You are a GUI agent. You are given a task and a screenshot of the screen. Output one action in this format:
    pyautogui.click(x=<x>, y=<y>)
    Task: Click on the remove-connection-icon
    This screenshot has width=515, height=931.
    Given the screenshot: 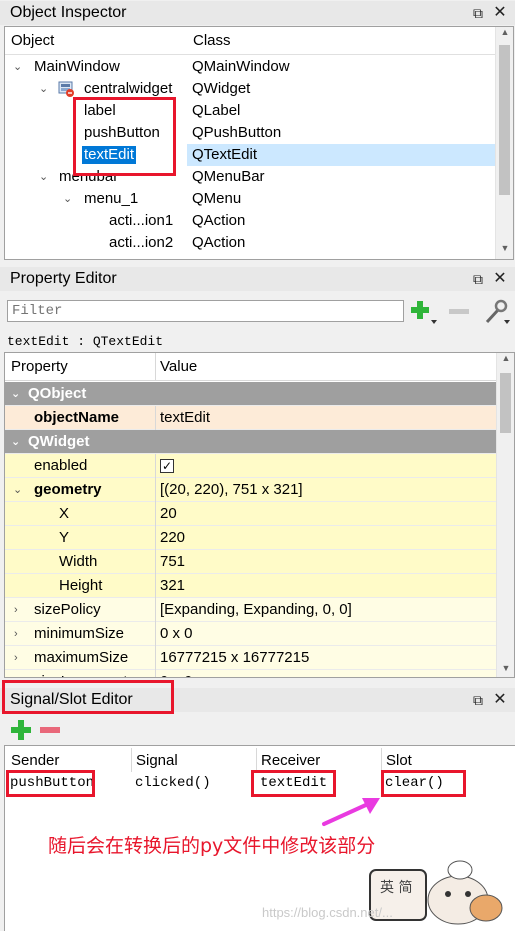 What is the action you would take?
    pyautogui.click(x=50, y=730)
    